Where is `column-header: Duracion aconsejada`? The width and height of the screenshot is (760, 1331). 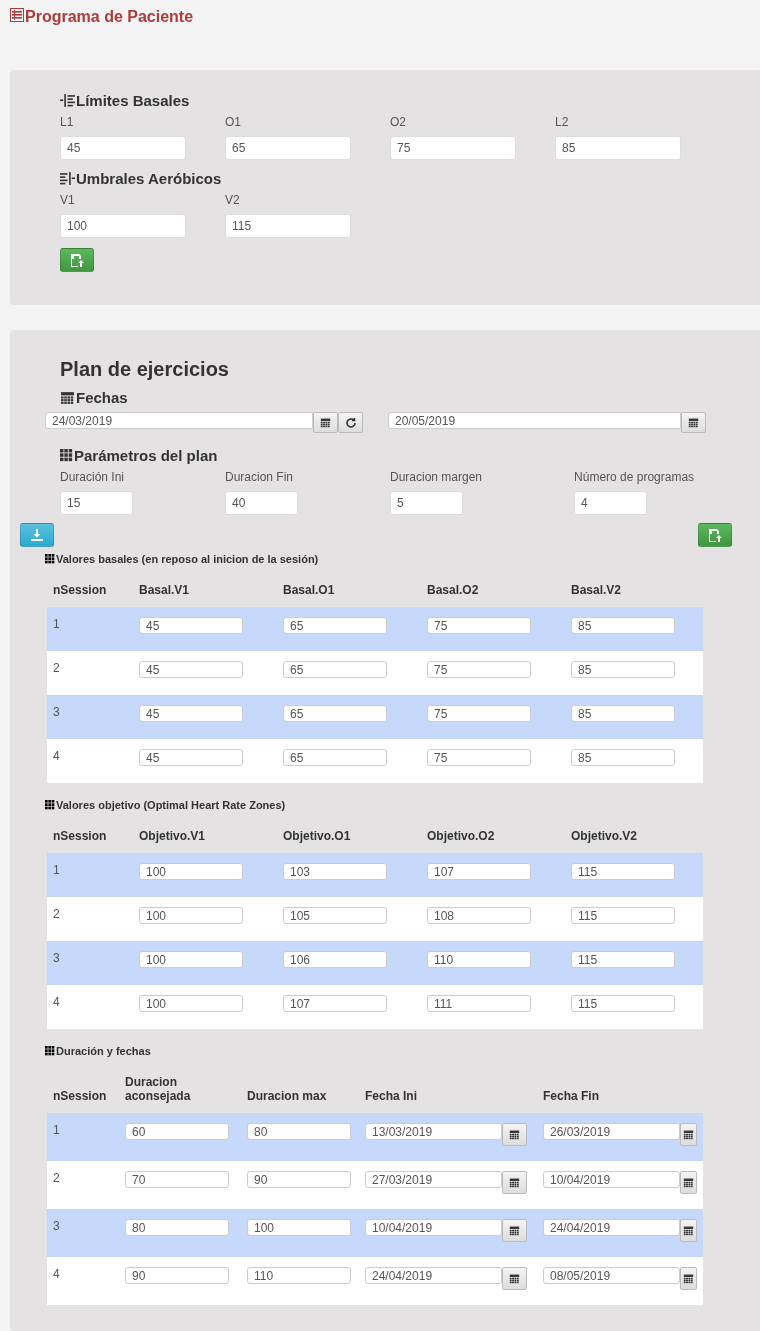 column-header: Duracion aconsejada is located at coordinates (158, 1089).